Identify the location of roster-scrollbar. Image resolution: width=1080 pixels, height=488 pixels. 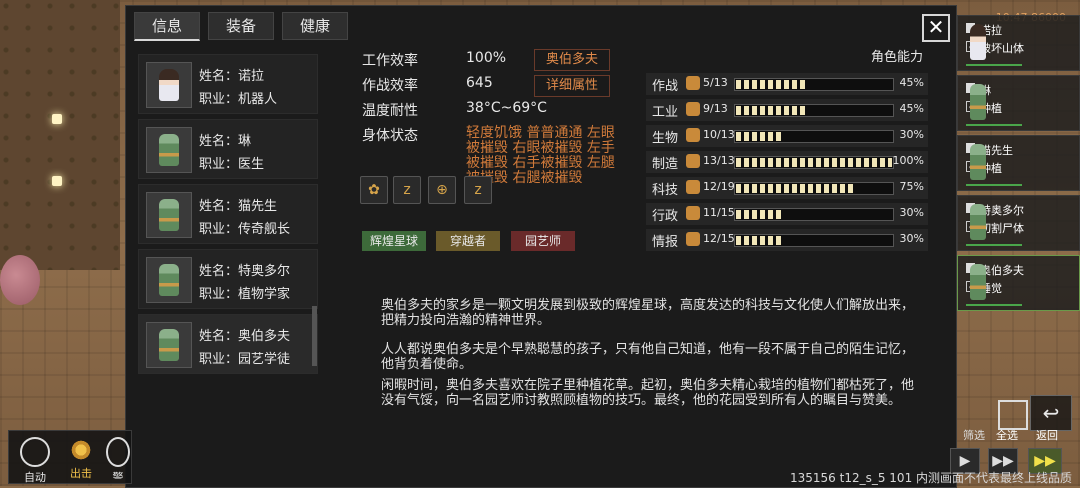
(314, 336).